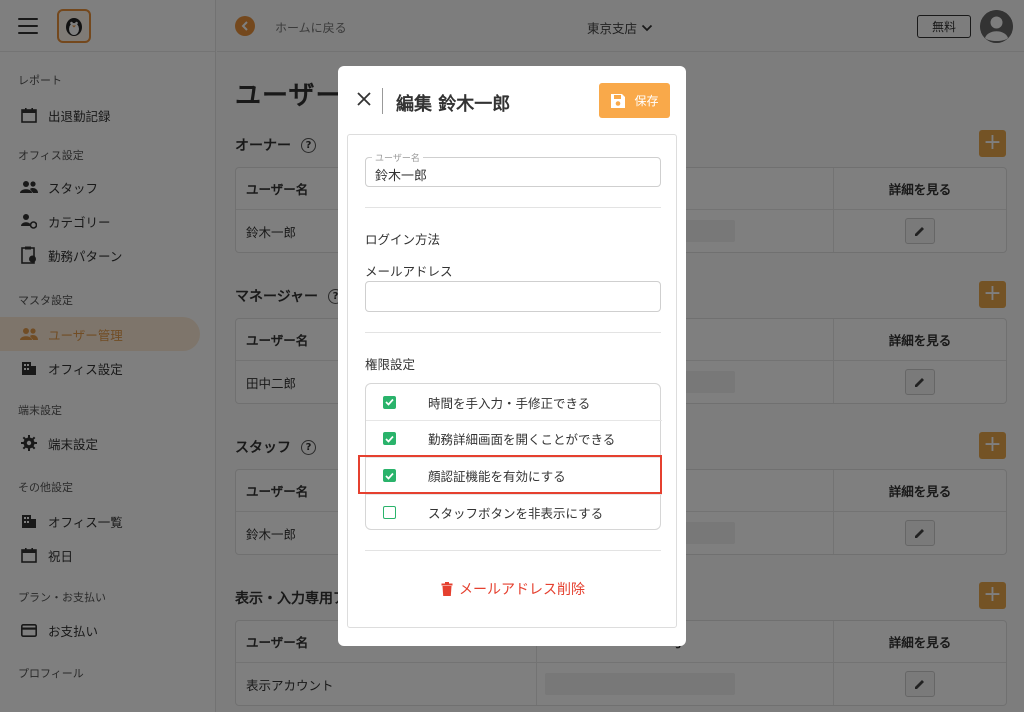 This screenshot has width=1024, height=712. I want to click on permission-manual-time-entry: 時間を手入力・手修正できる, so click(514, 402).